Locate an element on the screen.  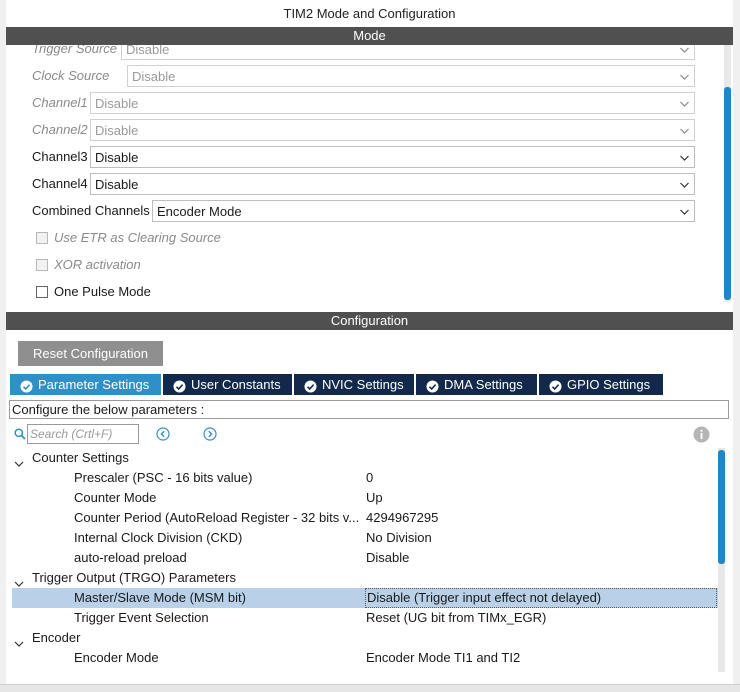
group-label: Encoder is located at coordinates (56, 637).